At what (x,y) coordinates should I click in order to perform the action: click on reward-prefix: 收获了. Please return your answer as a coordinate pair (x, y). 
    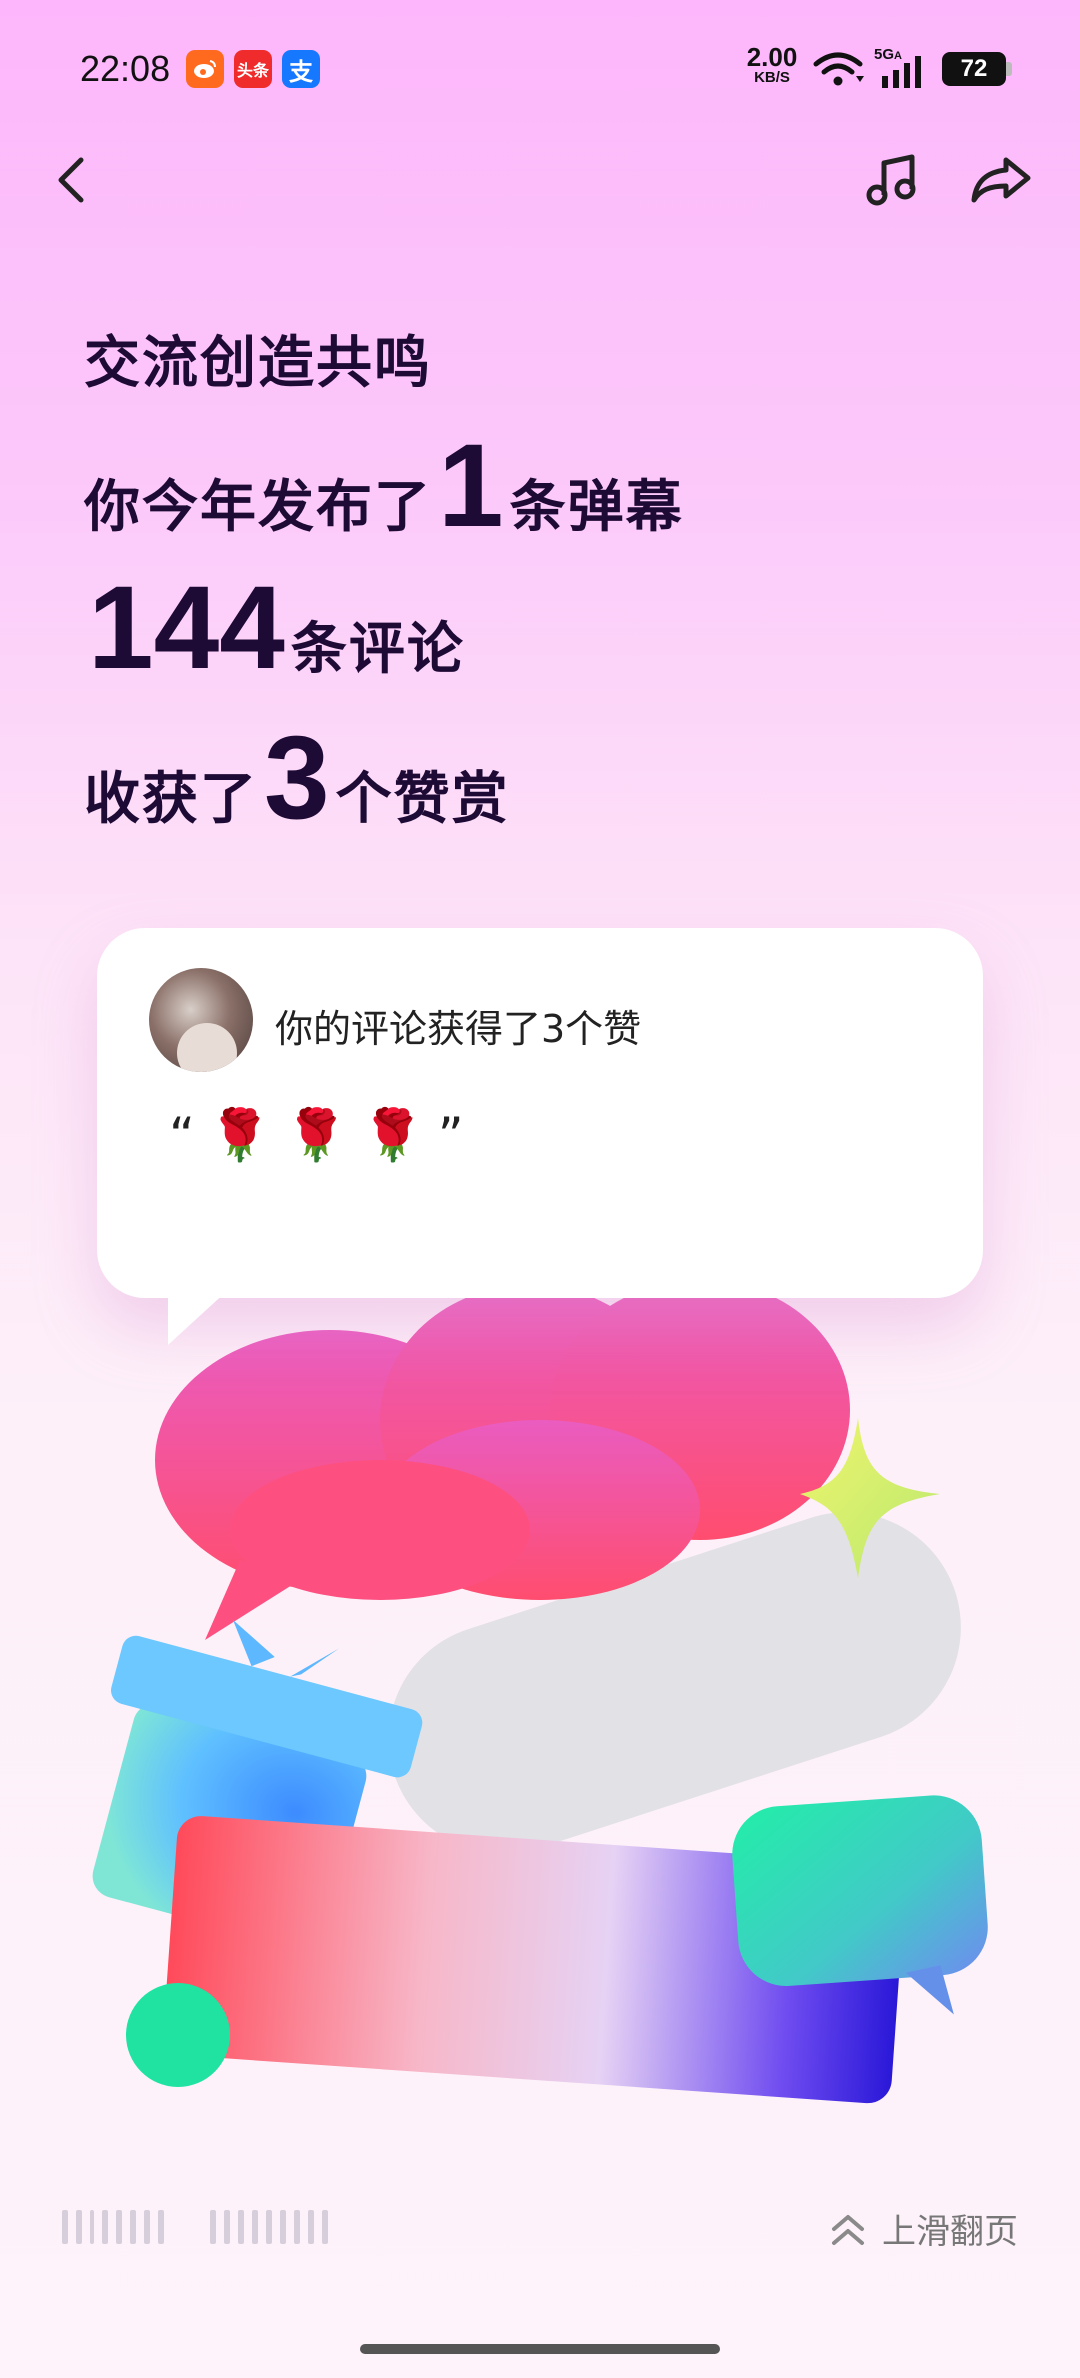
    Looking at the image, I should click on (171, 799).